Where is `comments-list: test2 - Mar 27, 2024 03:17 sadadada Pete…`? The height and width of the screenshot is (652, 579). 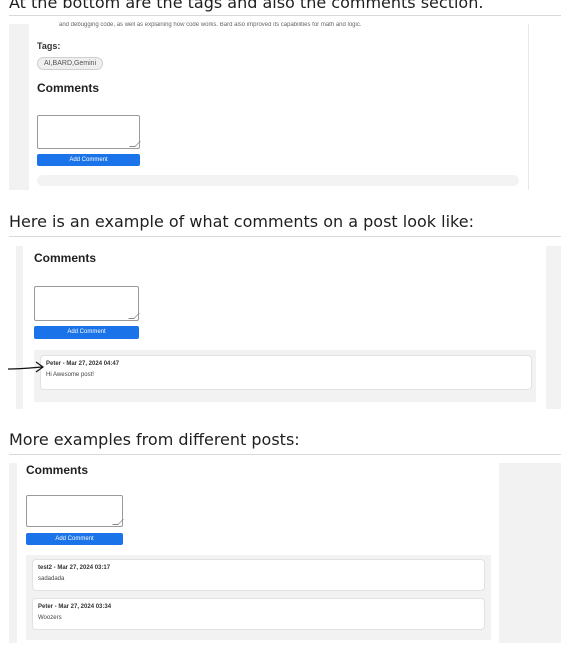
comments-list: test2 - Mar 27, 2024 03:17 sadadada Pete… is located at coordinates (258, 597).